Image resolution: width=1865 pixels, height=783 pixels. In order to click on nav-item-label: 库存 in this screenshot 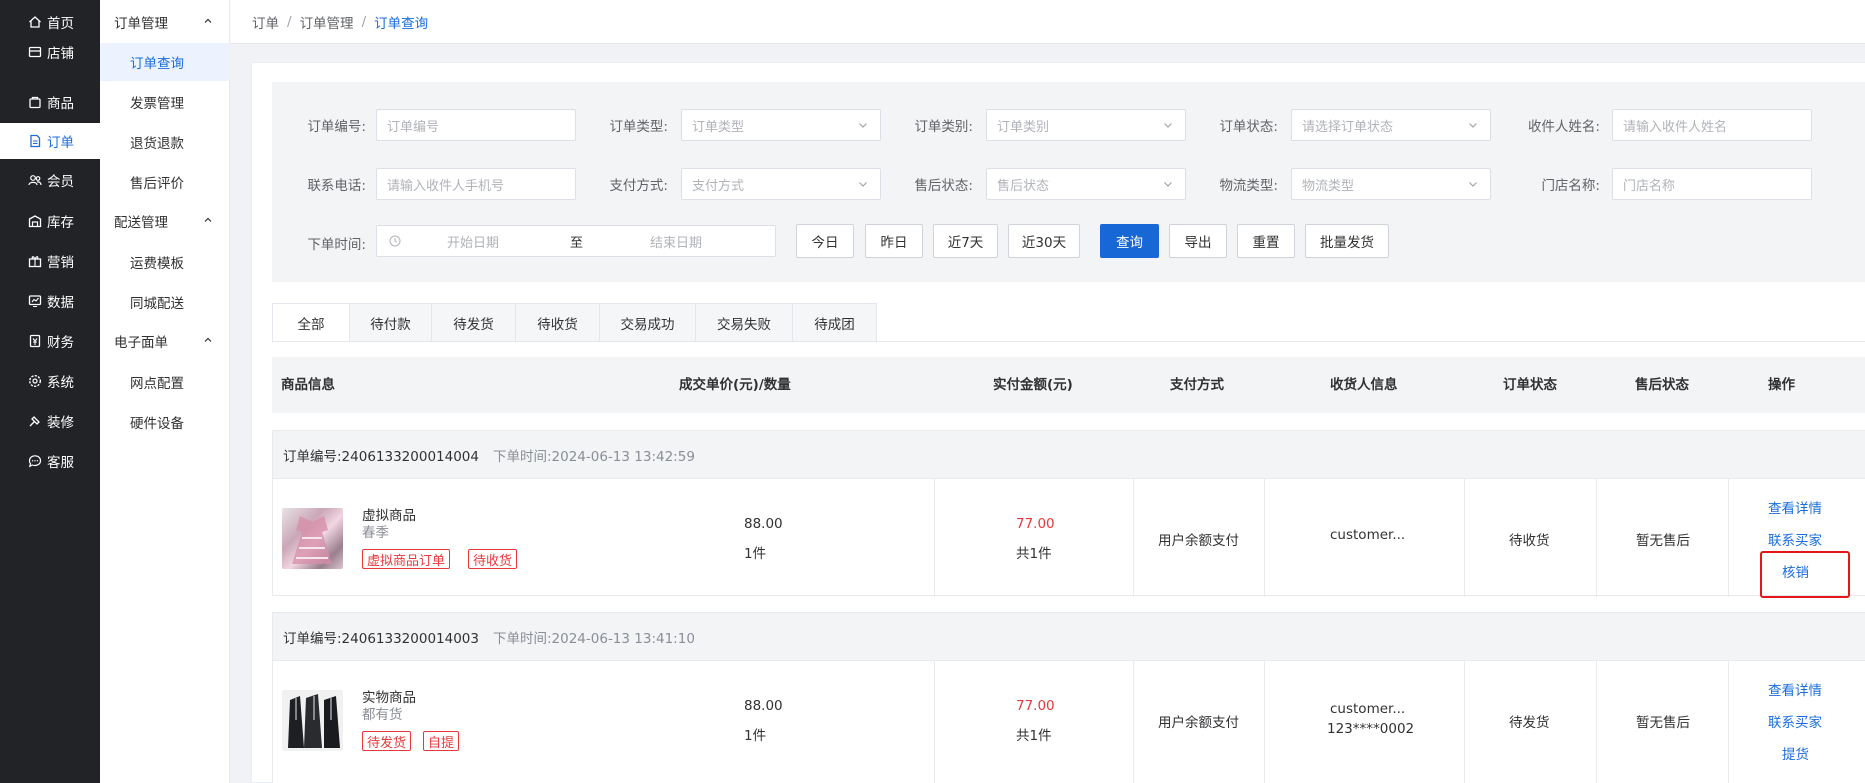, I will do `click(60, 223)`.